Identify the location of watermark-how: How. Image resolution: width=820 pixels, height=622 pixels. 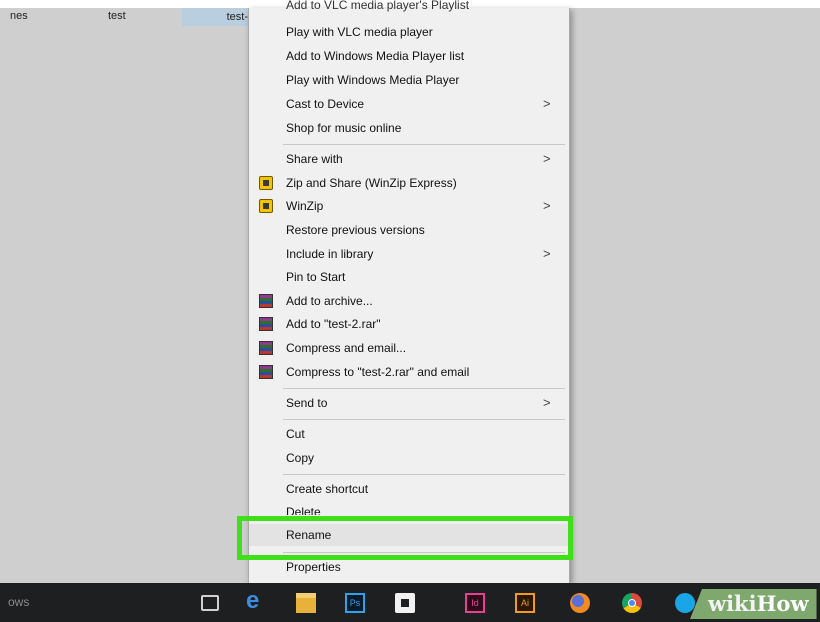
(782, 603).